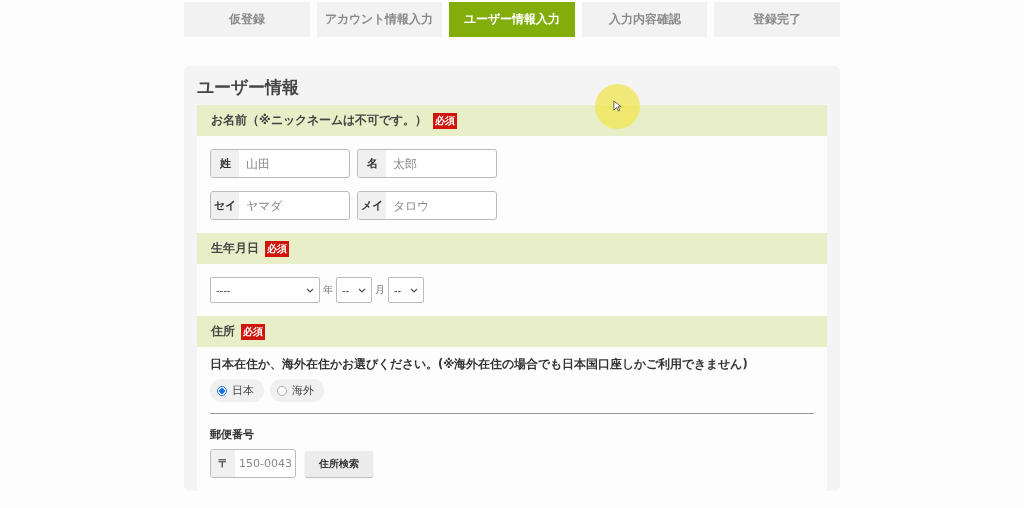 The image size is (1024, 508). What do you see at coordinates (617, 106) in the screenshot?
I see `cursor-icon` at bounding box center [617, 106].